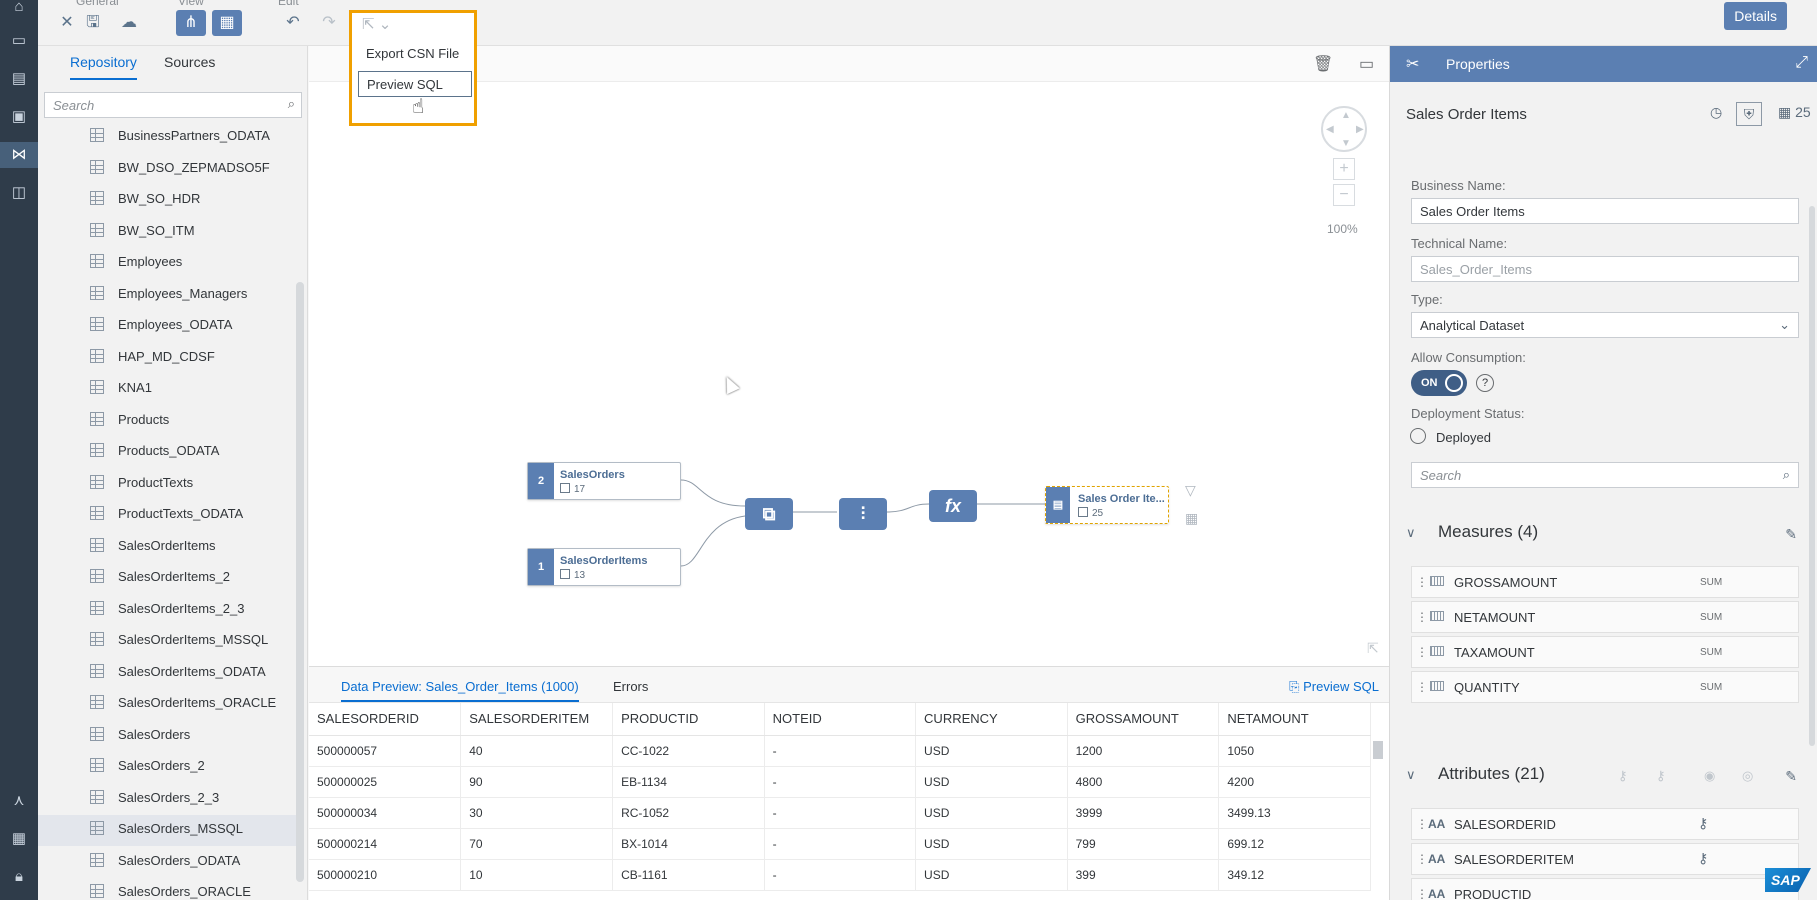 Image resolution: width=1817 pixels, height=900 pixels. I want to click on home-icon: ⌂, so click(19, 10).